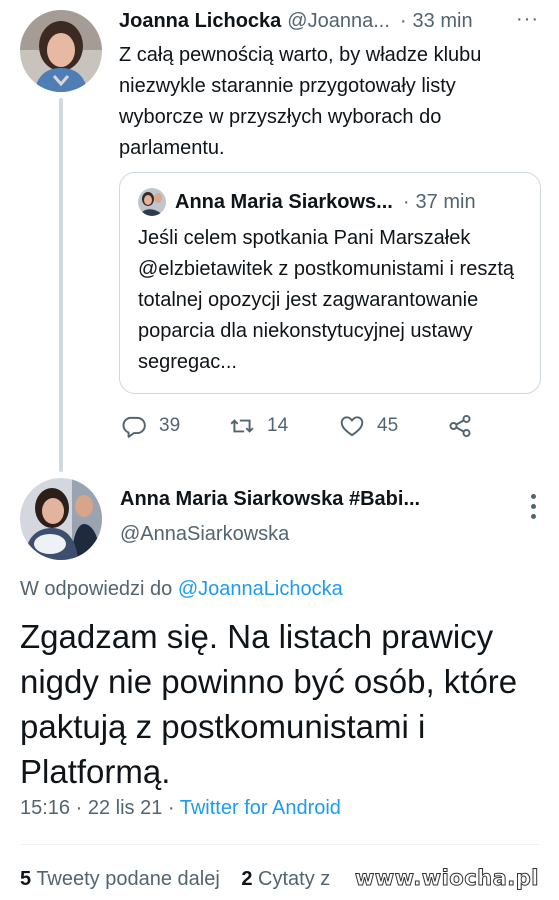  Describe the element at coordinates (200, 21) in the screenshot. I see `author-name: Joanna Lichocka` at that location.